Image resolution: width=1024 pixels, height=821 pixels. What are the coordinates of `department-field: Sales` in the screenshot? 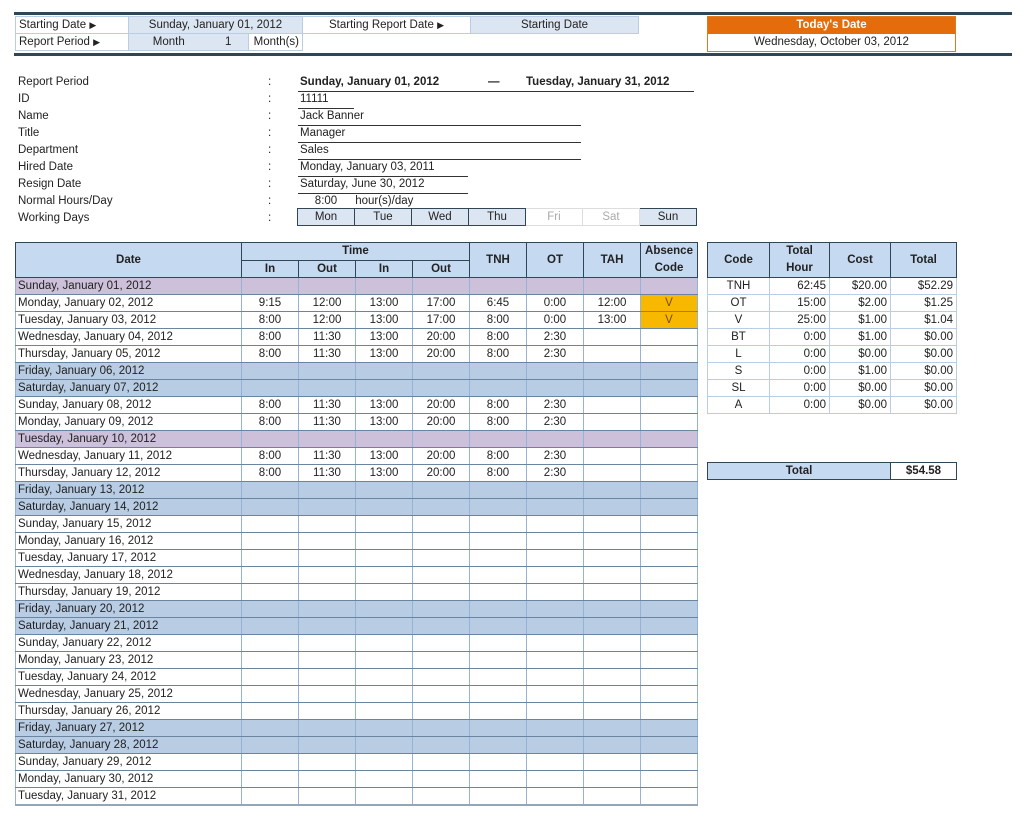 It's located at (439, 151).